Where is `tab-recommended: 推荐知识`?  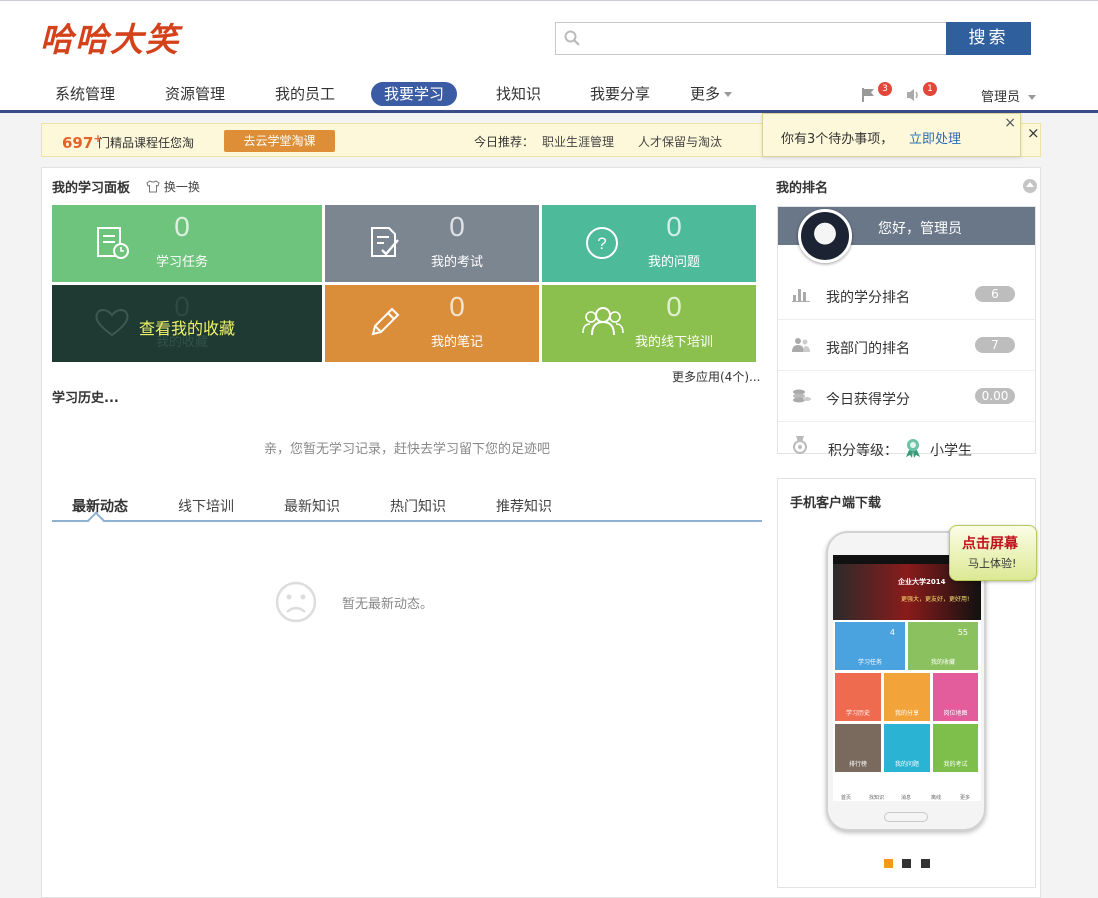
tab-recommended: 推荐知识 is located at coordinates (524, 506).